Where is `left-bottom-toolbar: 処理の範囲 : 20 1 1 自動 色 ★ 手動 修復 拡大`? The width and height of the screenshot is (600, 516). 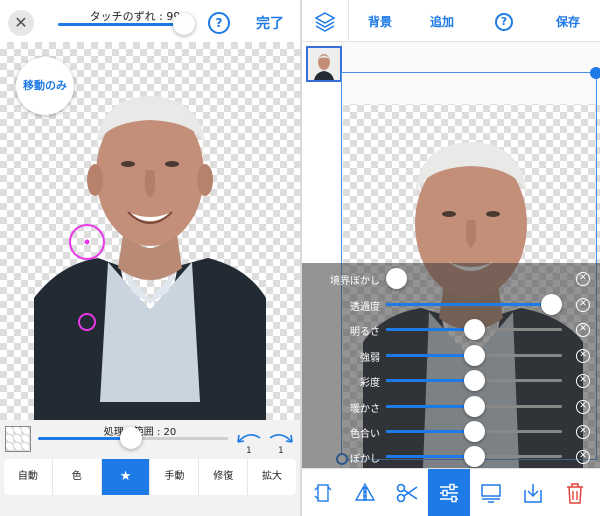
left-bottom-toolbar: 処理の範囲 : 20 1 1 自動 色 ★ 手動 修復 拡大 is located at coordinates (150, 468).